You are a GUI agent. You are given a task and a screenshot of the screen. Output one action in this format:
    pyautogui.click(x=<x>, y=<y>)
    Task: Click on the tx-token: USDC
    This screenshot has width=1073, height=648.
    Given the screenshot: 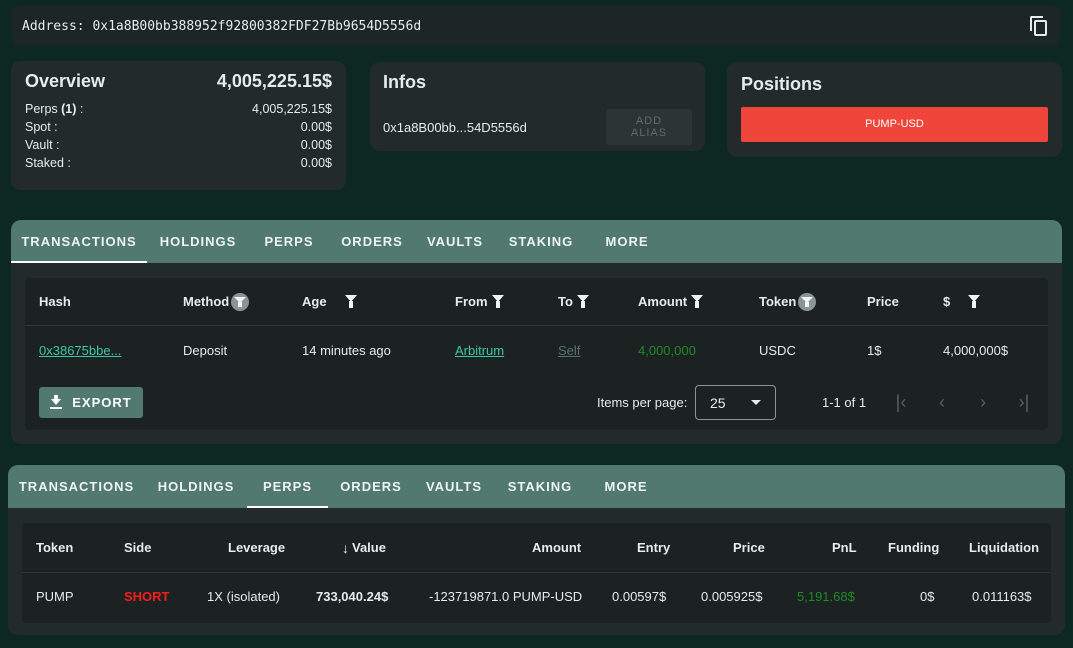 What is the action you would take?
    pyautogui.click(x=777, y=350)
    